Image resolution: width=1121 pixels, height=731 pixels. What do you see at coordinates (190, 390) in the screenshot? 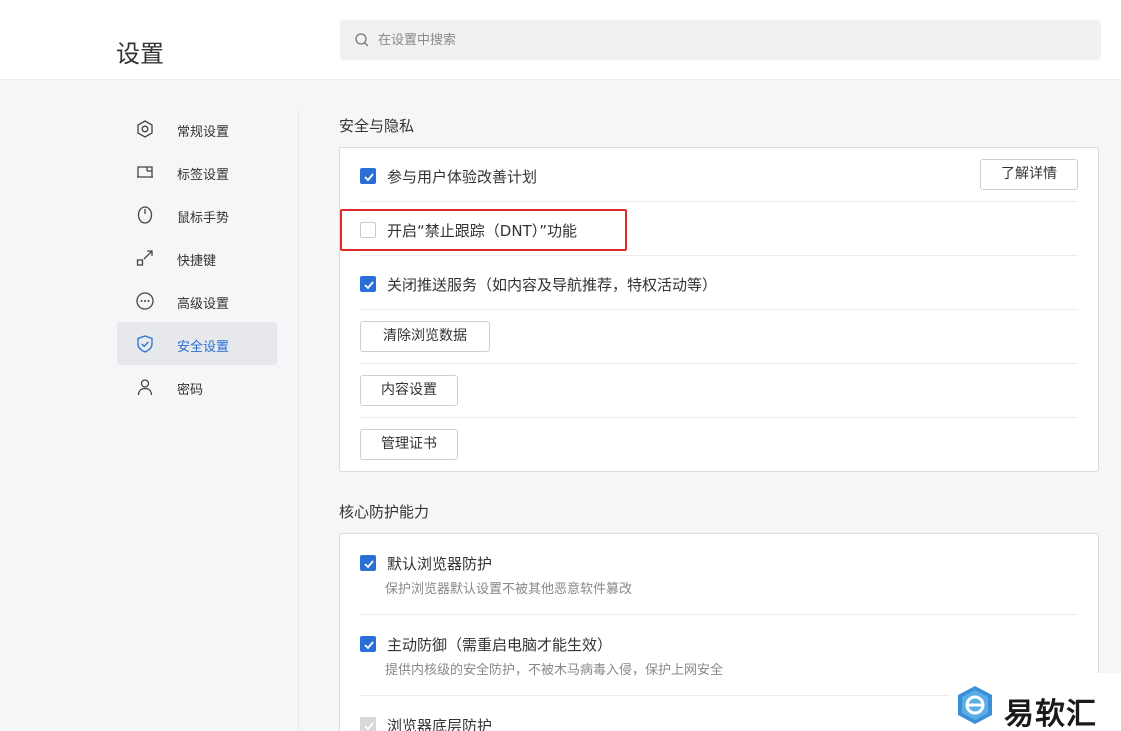
I see `sidebar-item-label: 密码` at bounding box center [190, 390].